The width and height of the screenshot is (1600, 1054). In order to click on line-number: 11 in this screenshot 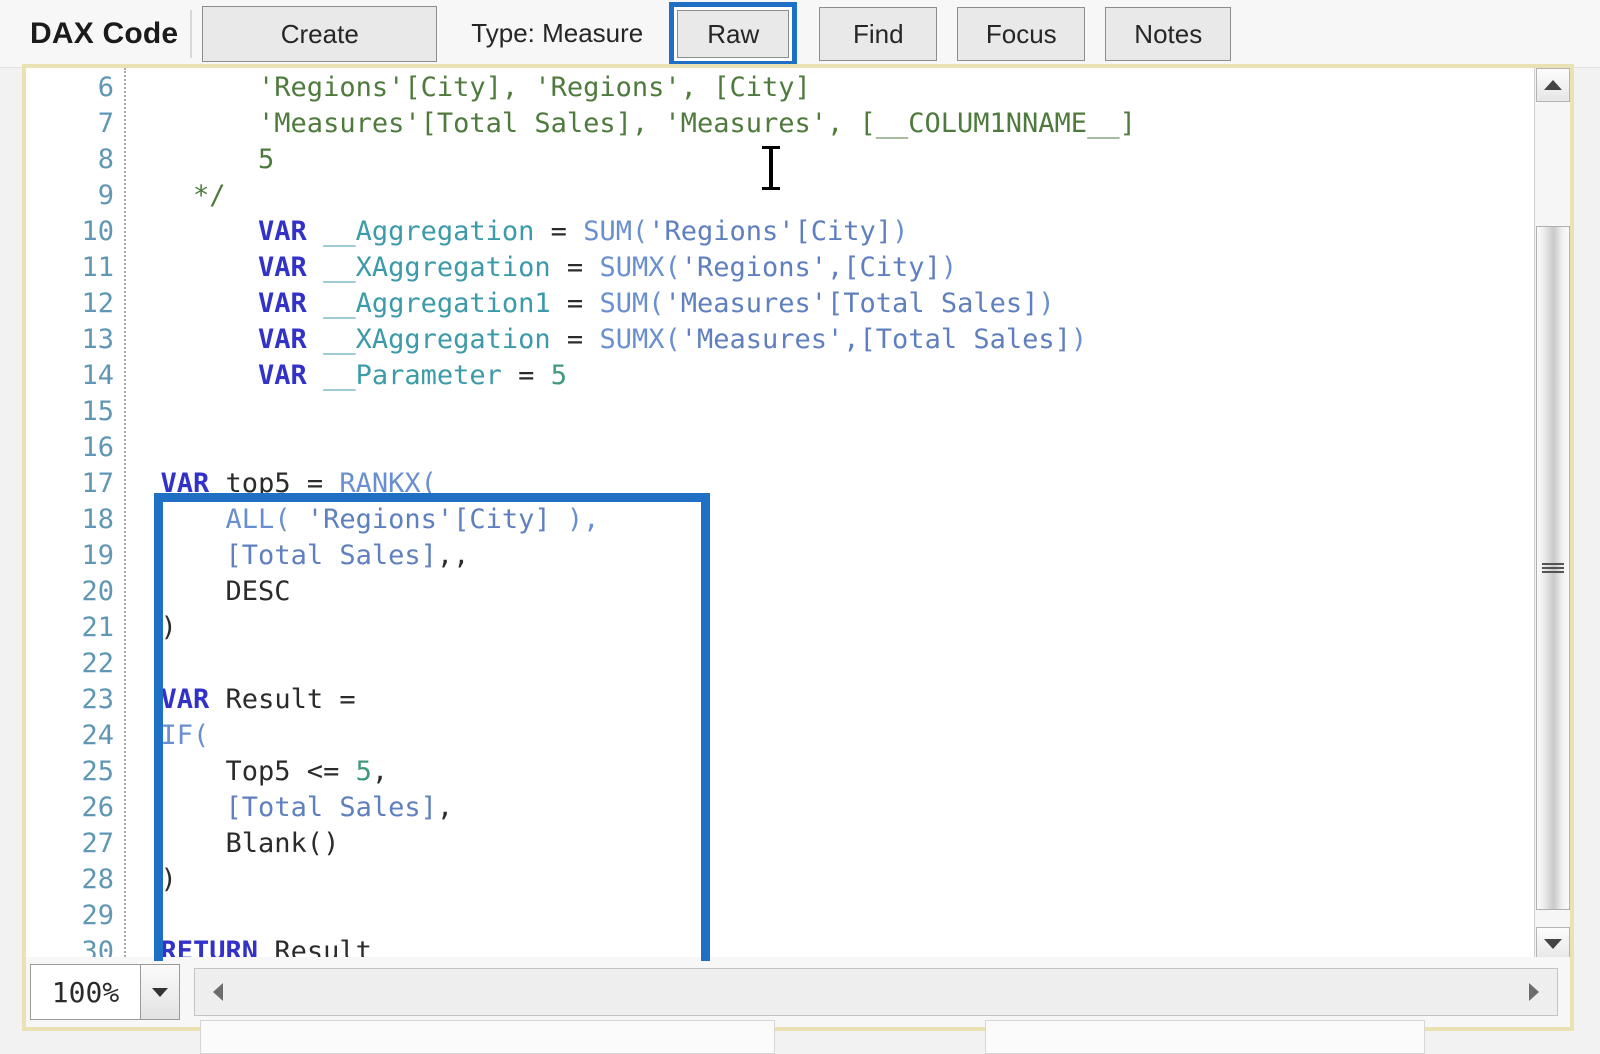, I will do `click(74, 268)`.